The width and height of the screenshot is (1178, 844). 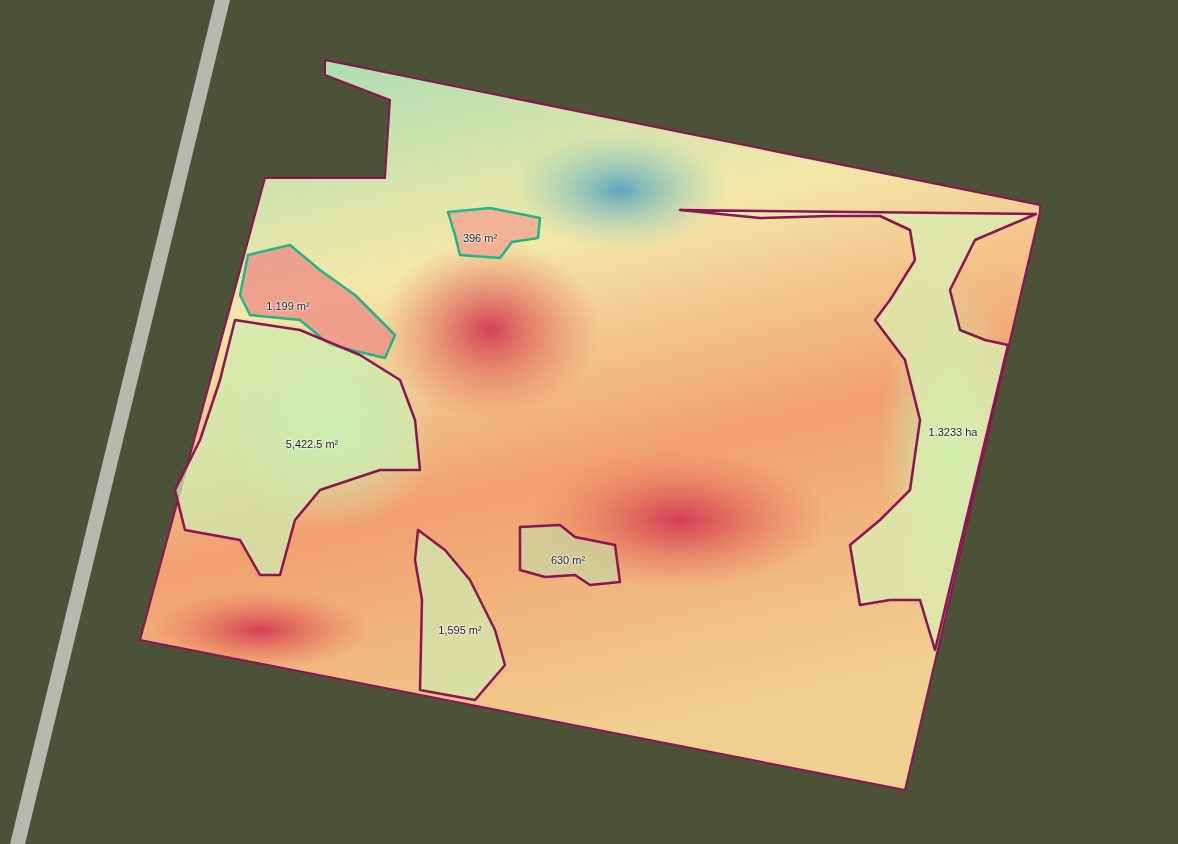 I want to click on zone-area-label: 1,595 m², so click(x=460, y=630).